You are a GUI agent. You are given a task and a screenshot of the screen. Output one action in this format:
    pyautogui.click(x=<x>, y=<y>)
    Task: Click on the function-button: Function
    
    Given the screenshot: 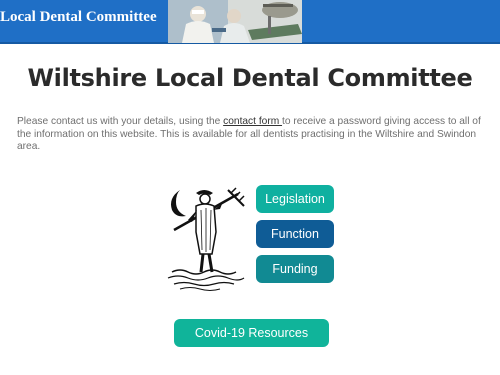 What is the action you would take?
    pyautogui.click(x=295, y=234)
    